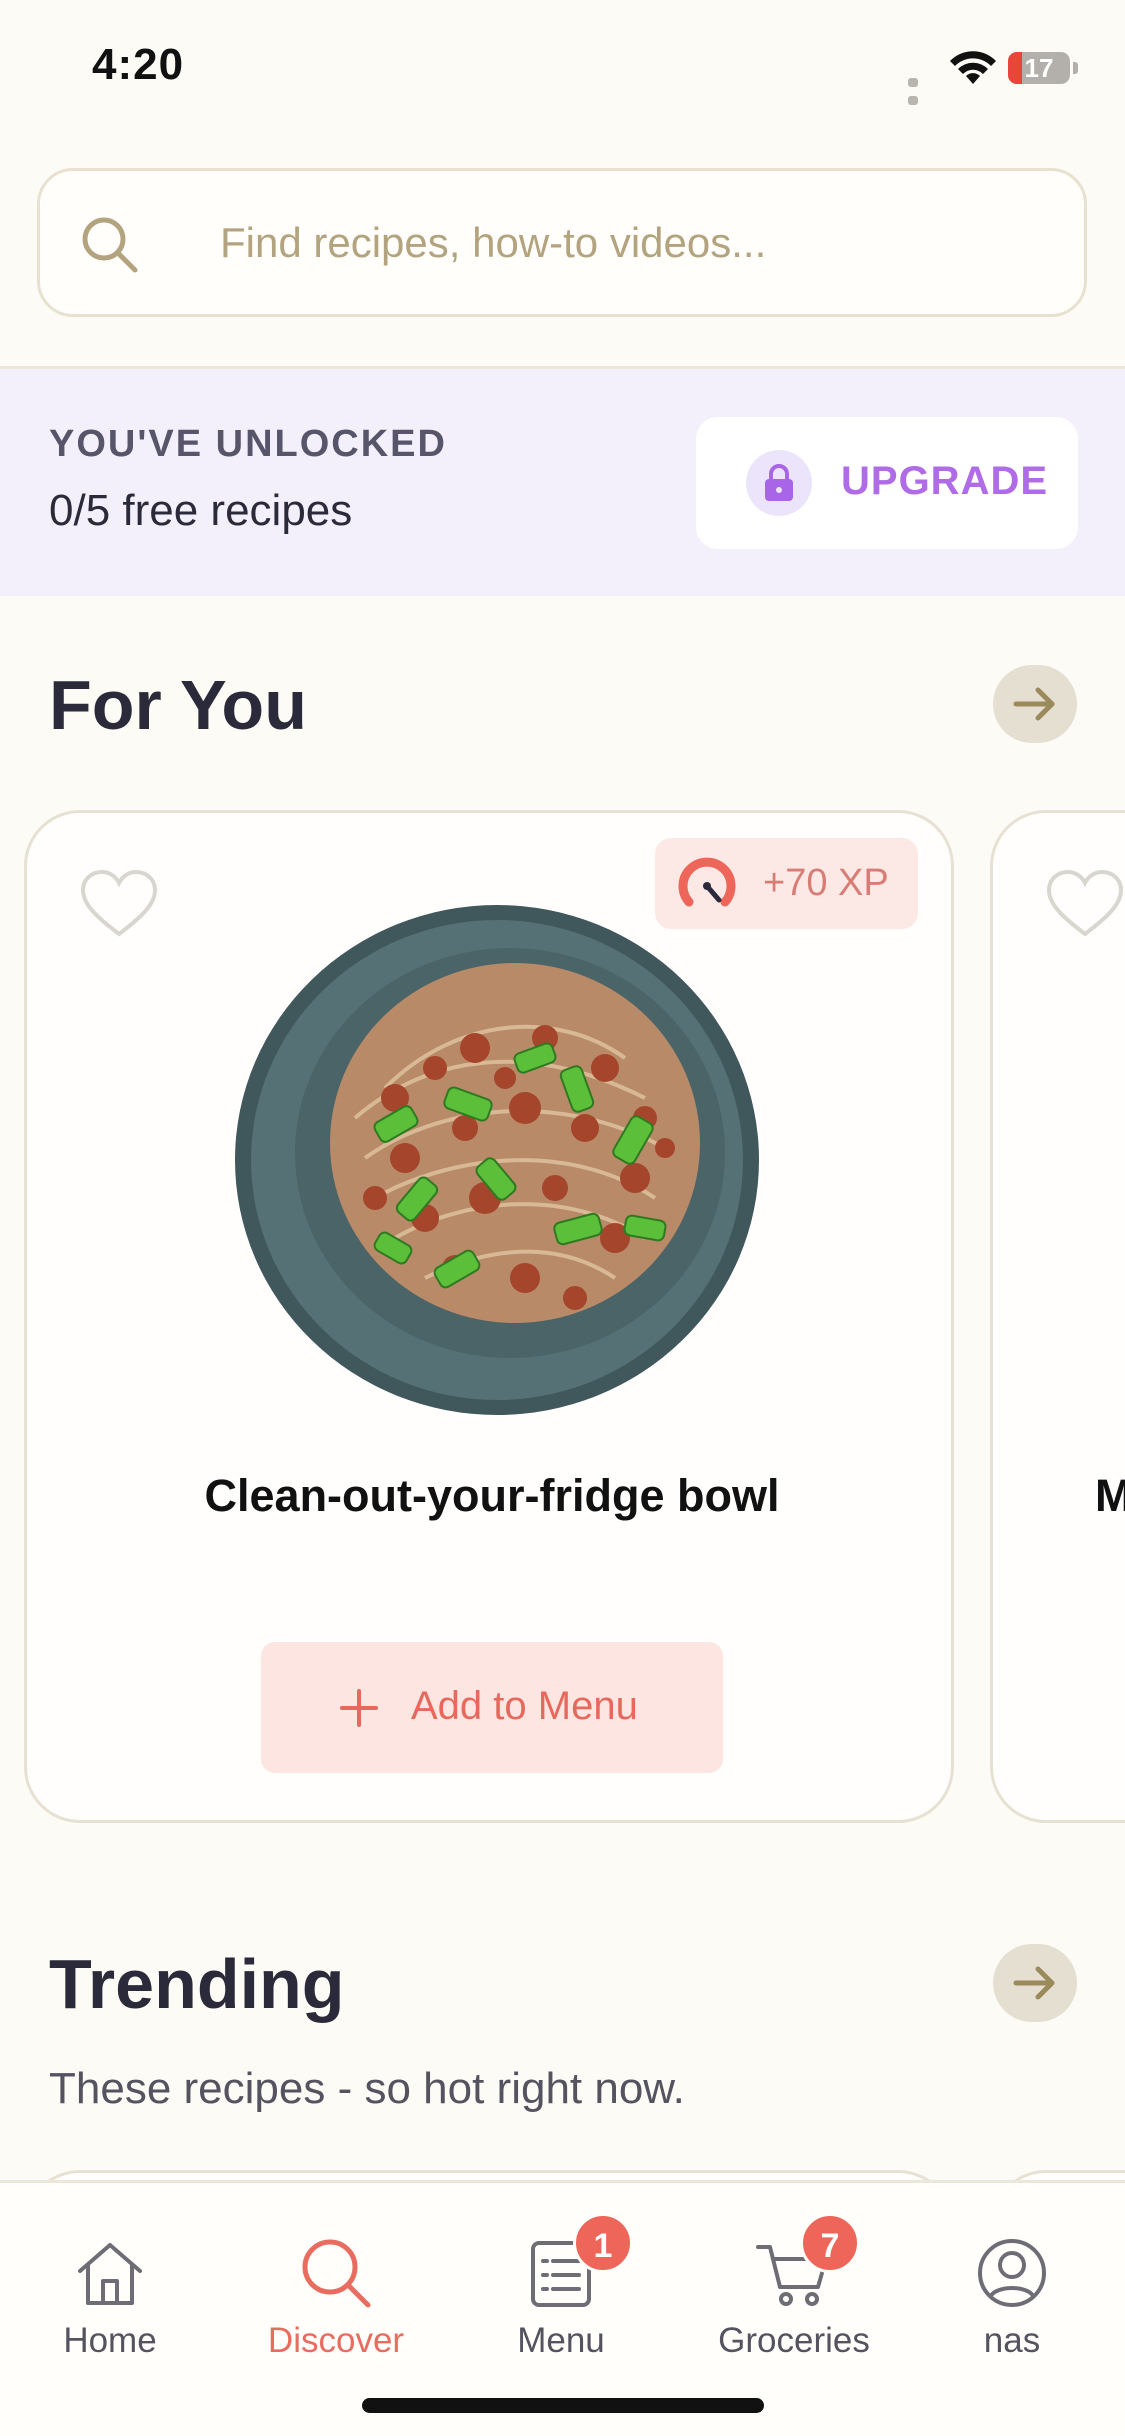 This screenshot has height=2436, width=1125. I want to click on search-input, so click(630, 243).